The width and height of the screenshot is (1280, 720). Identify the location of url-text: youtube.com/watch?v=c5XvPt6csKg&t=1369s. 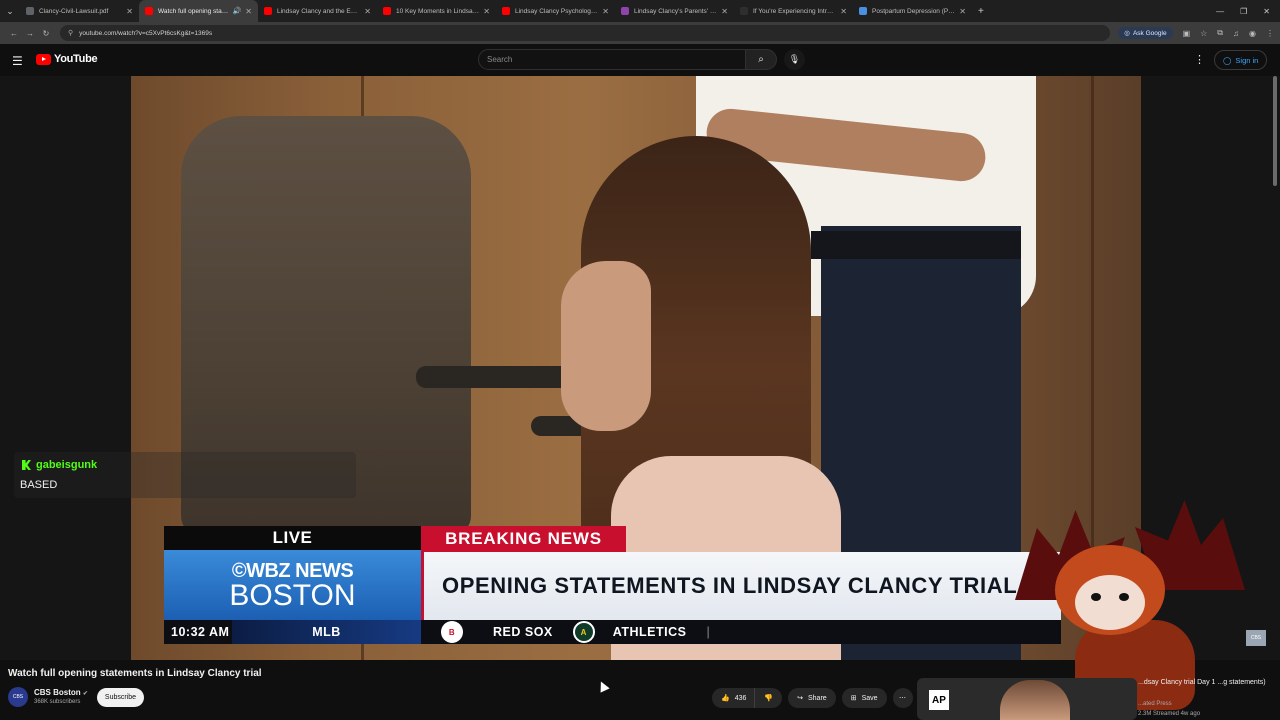
(146, 33).